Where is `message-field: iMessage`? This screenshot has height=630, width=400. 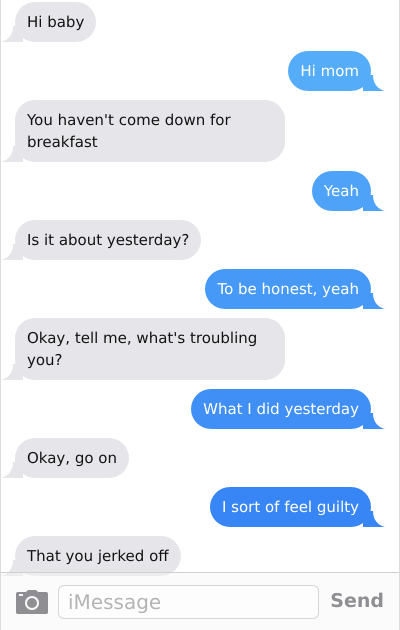
message-field: iMessage is located at coordinates (189, 601).